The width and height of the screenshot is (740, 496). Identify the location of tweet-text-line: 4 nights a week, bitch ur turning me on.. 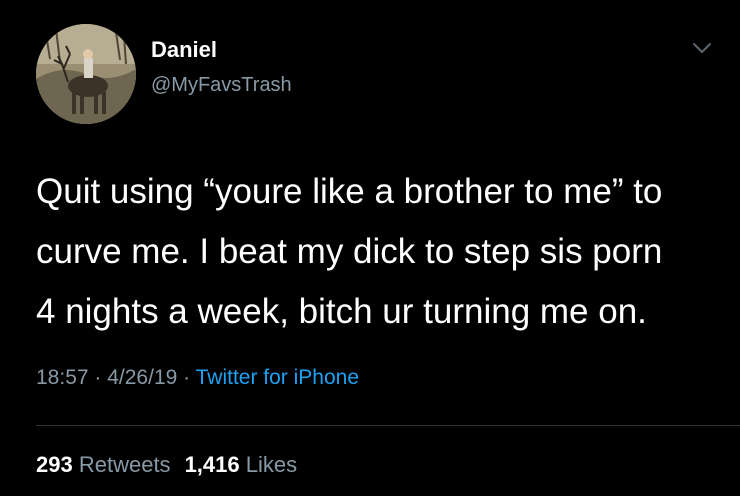
(341, 311).